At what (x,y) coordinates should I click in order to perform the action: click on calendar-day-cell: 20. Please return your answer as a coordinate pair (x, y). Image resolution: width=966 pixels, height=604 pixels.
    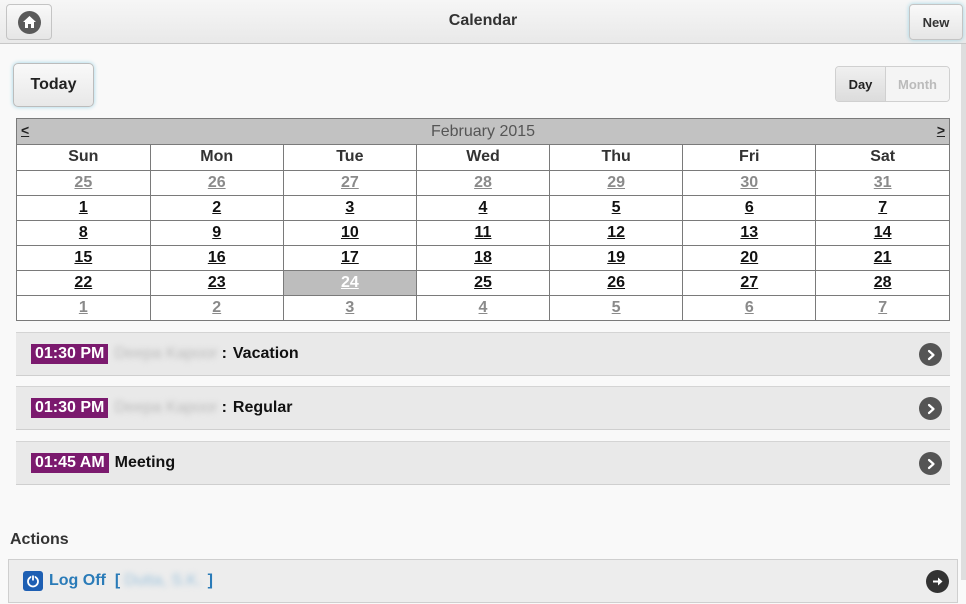
    Looking at the image, I should click on (749, 257).